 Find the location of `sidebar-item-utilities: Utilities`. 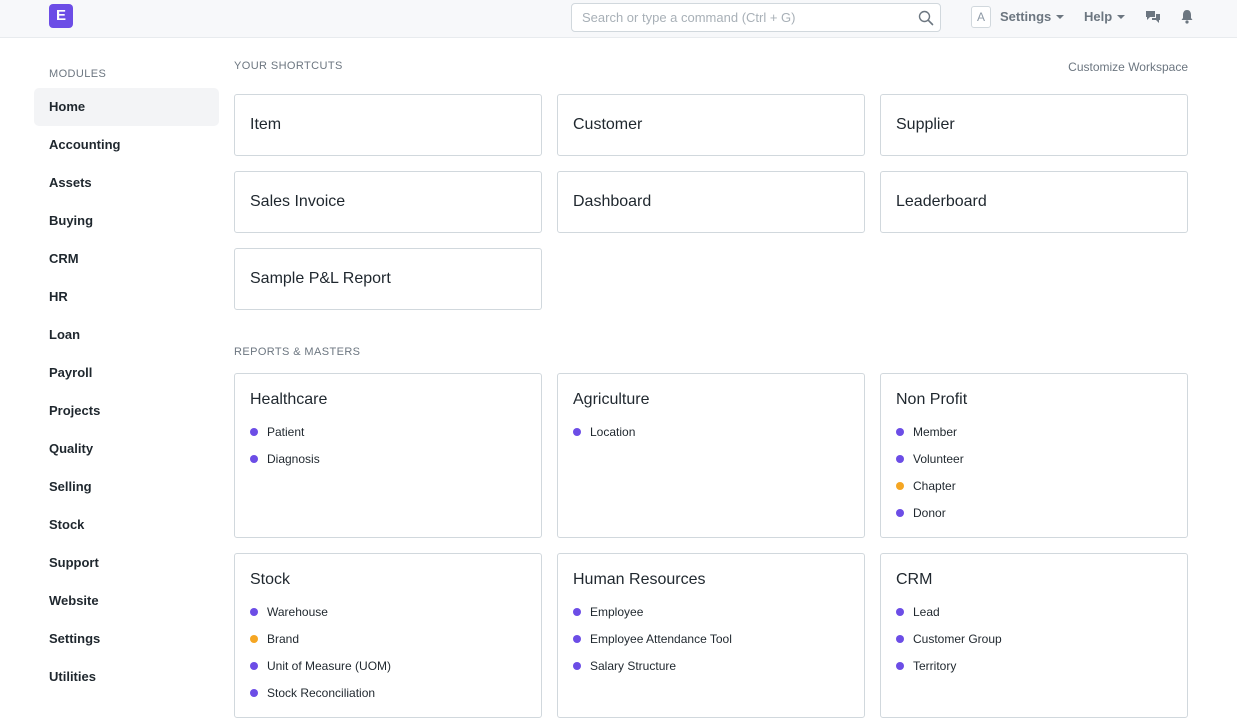

sidebar-item-utilities: Utilities is located at coordinates (126, 677).